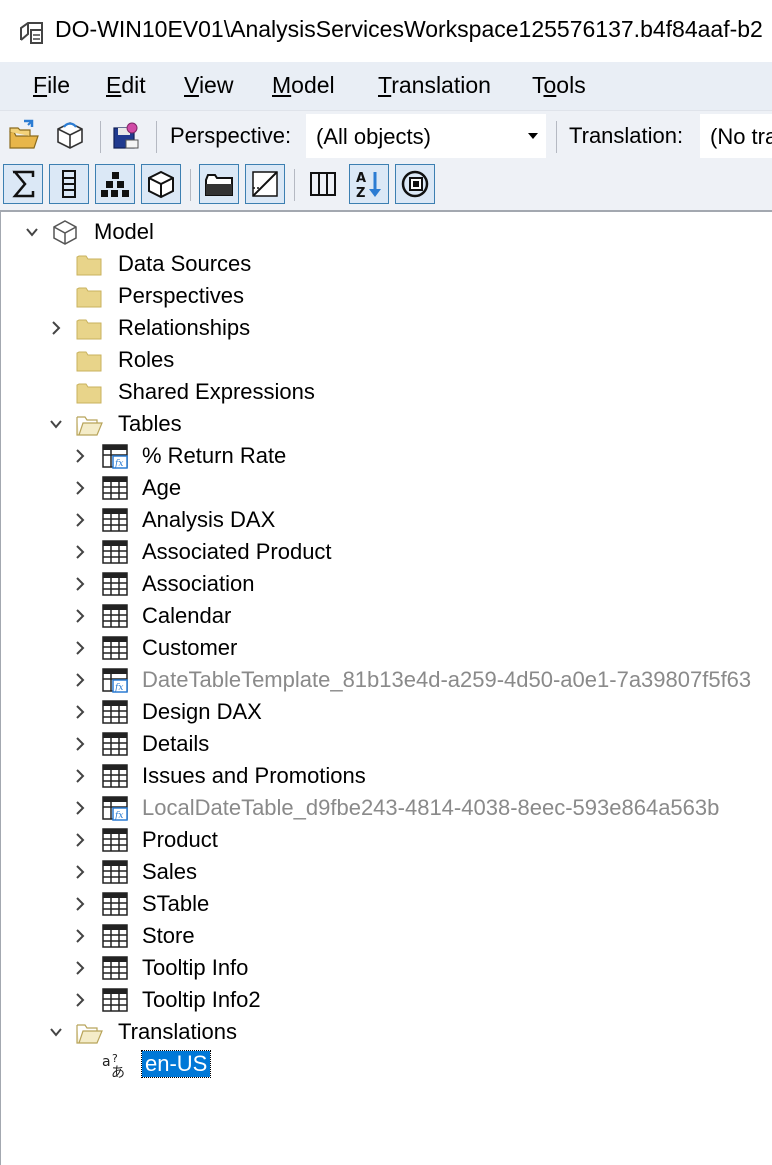 This screenshot has height=1165, width=772. I want to click on translation-dropdown: (No tra, so click(736, 136).